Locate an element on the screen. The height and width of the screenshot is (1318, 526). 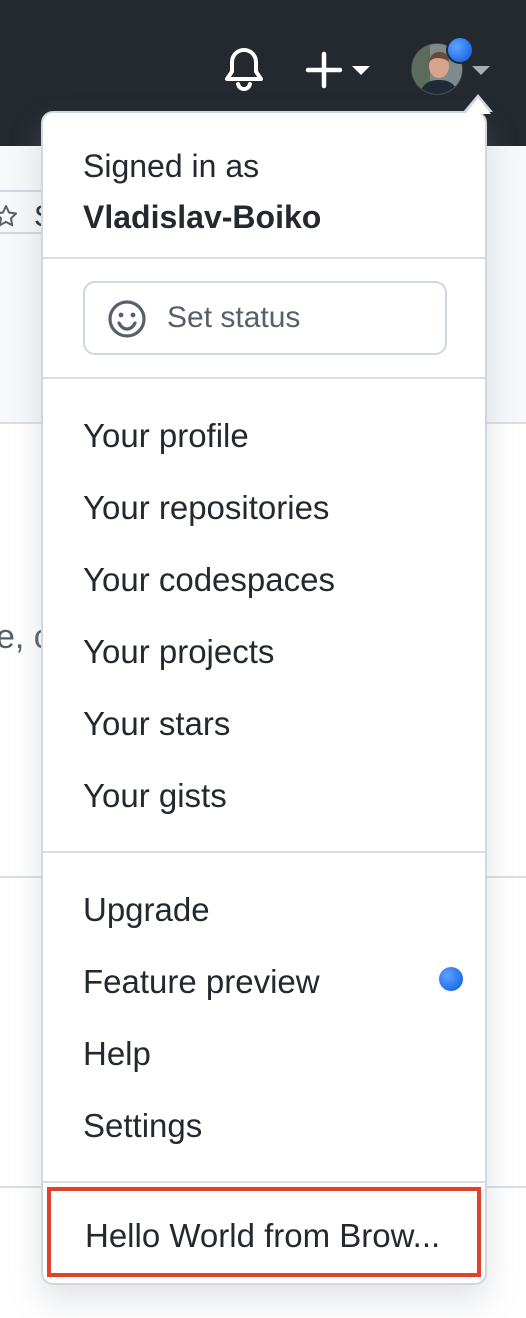
menu-item-label: Your codespaces is located at coordinates (209, 579).